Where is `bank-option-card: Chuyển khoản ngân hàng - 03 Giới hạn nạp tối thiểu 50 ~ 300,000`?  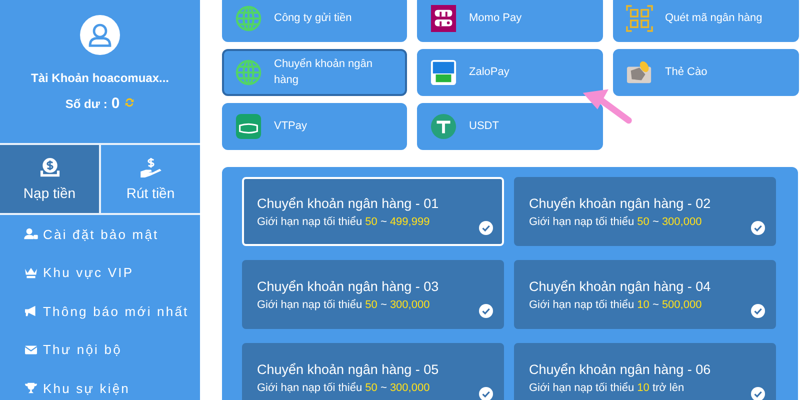 bank-option-card: Chuyển khoản ngân hàng - 03 Giới hạn nạp tối thiểu 50 ~ 300,000 is located at coordinates (373, 294).